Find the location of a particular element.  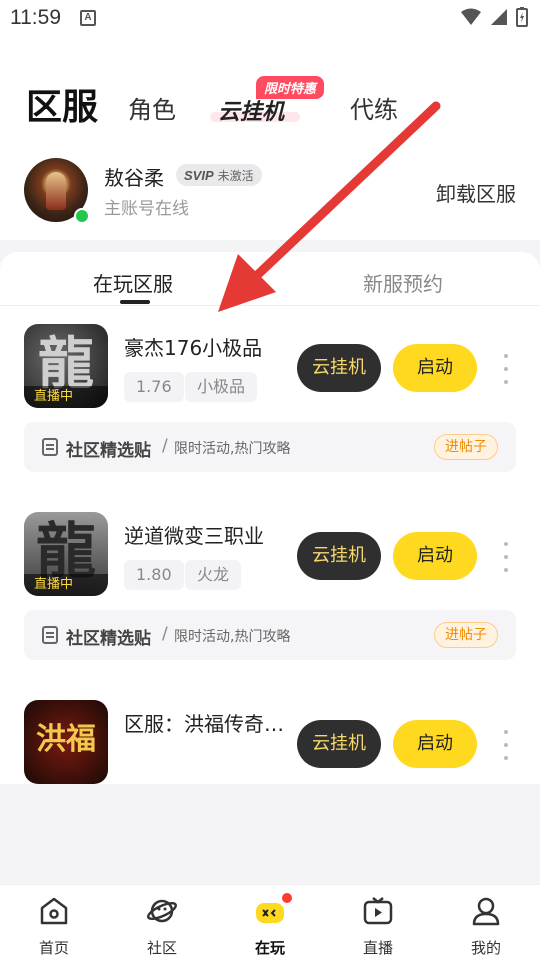

notification-a-icon: A is located at coordinates (88, 18).